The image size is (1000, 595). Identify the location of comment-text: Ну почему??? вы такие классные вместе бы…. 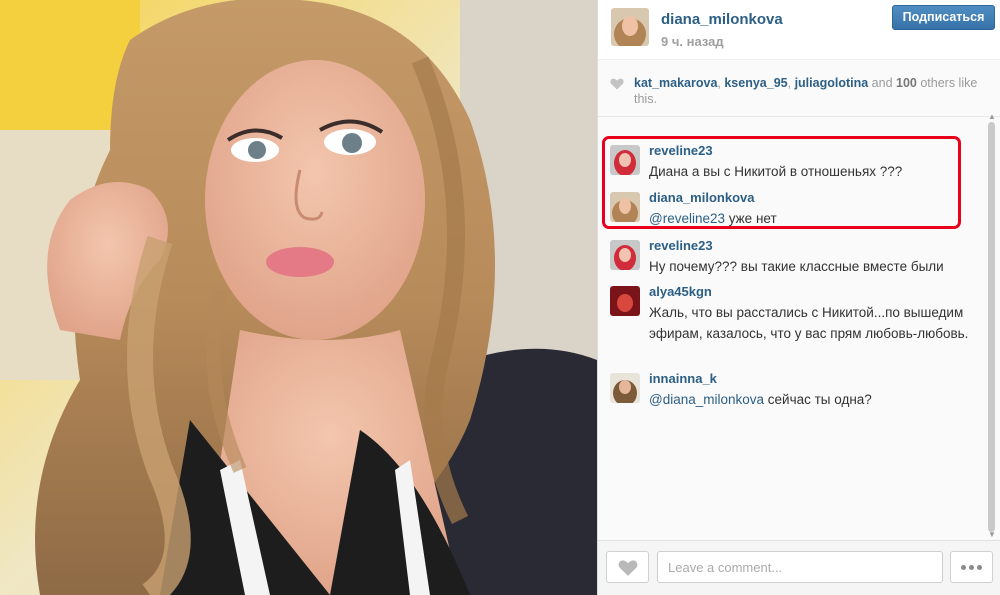
(796, 266).